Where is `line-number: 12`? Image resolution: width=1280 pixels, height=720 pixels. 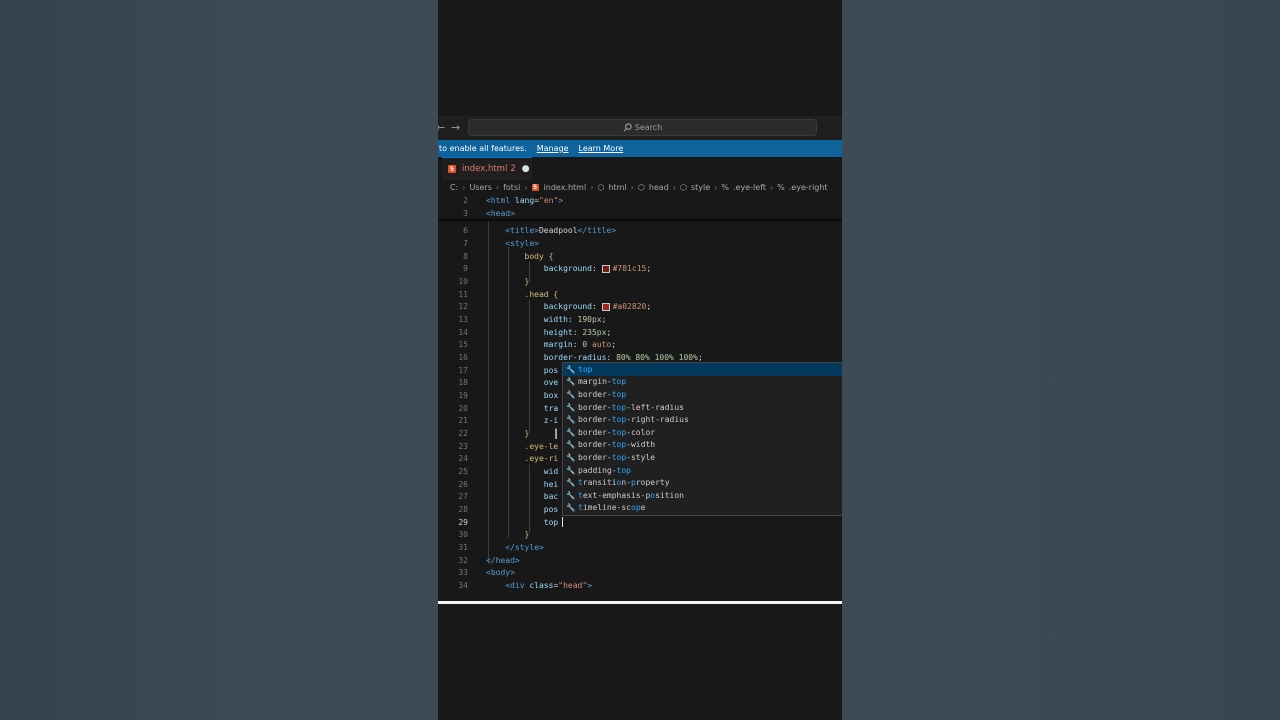 line-number: 12 is located at coordinates (463, 306).